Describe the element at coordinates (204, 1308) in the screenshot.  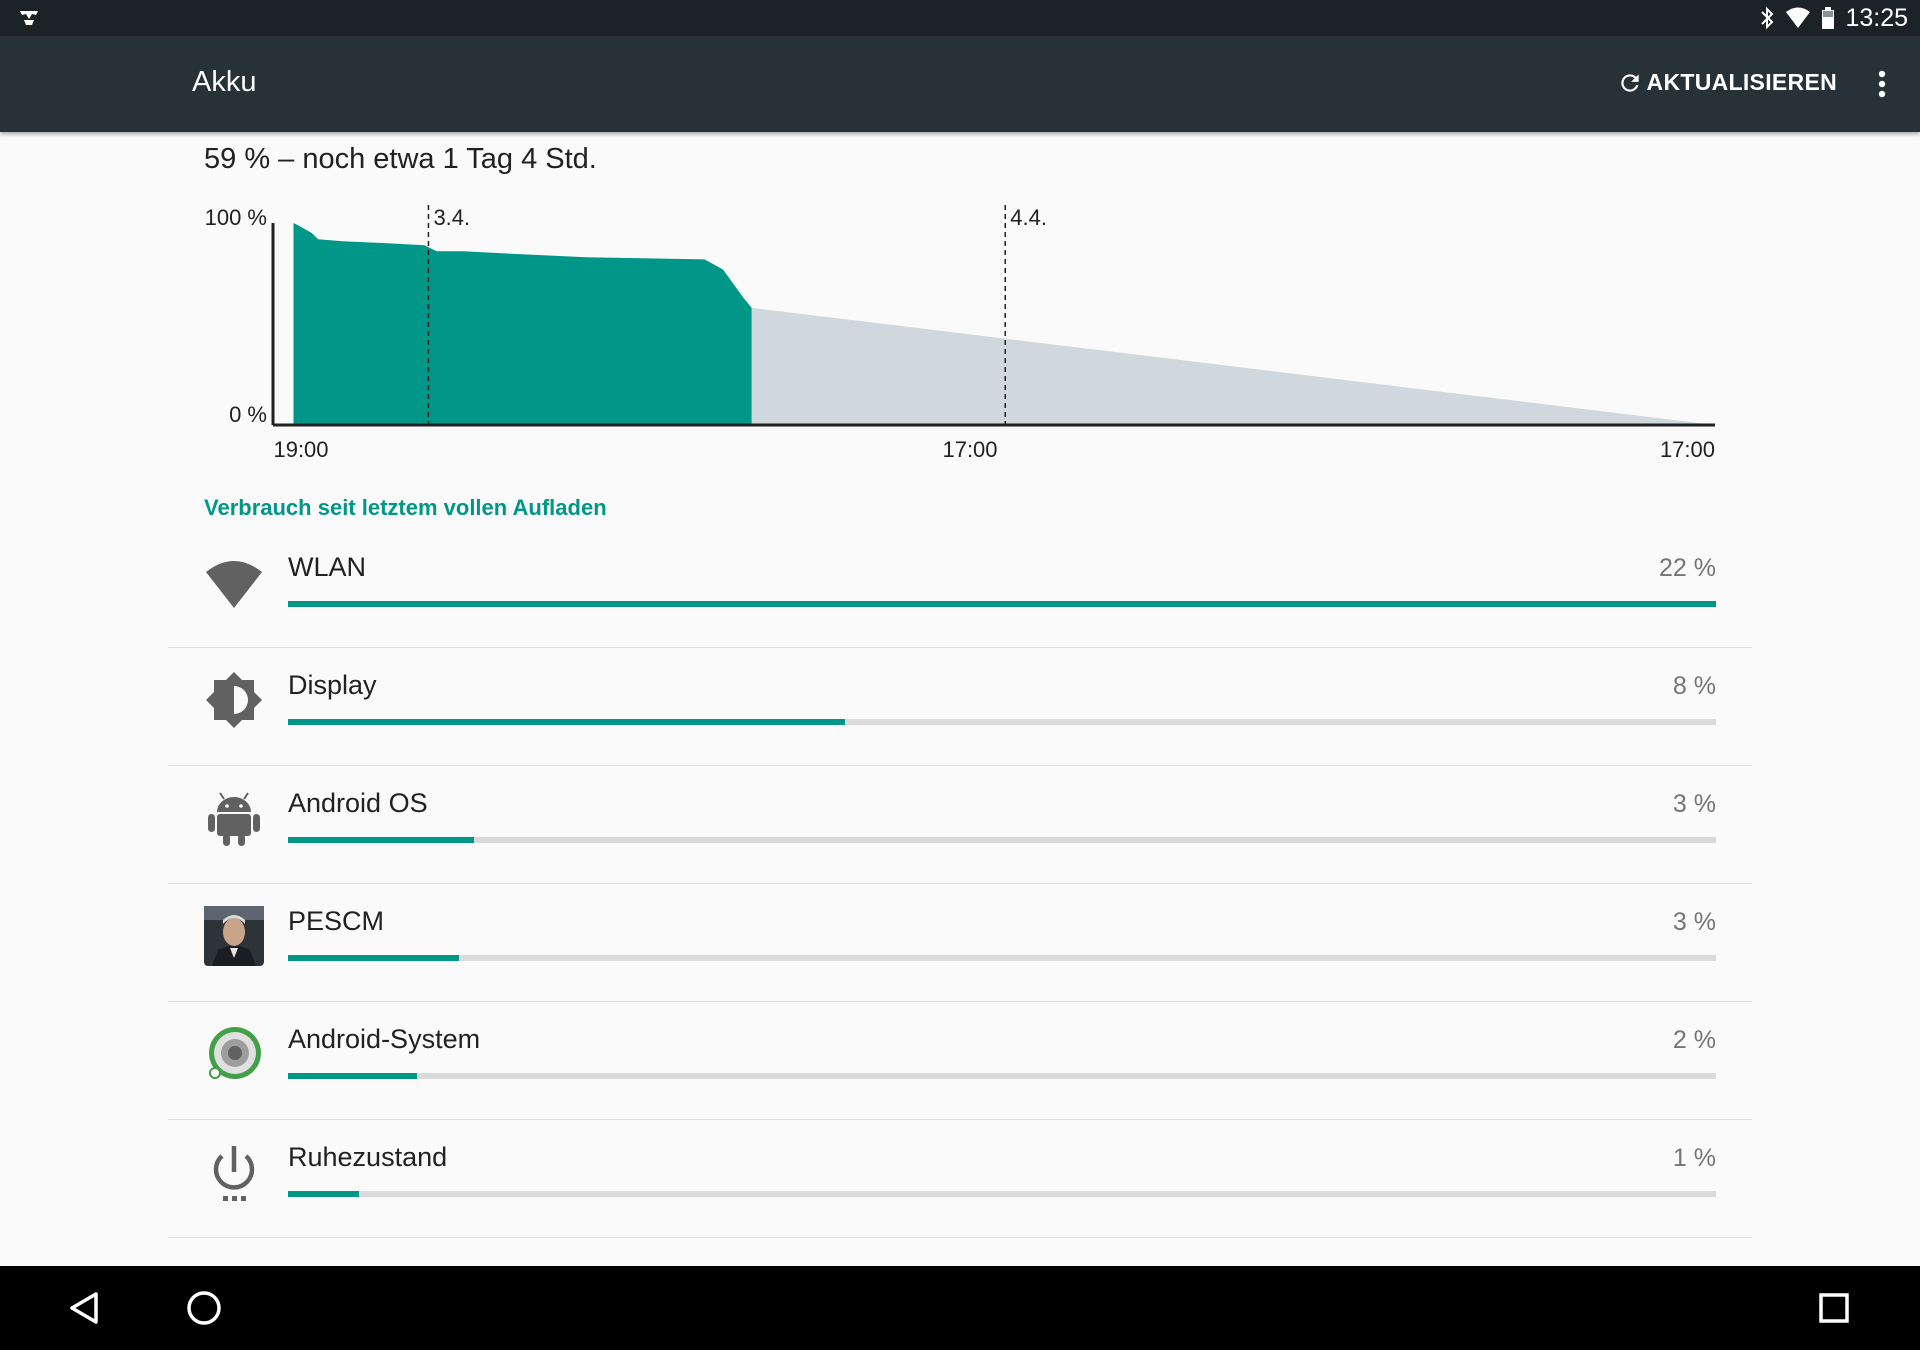
I see `home-icon` at that location.